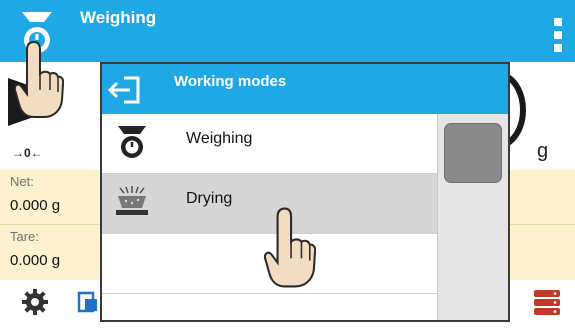  What do you see at coordinates (35, 205) in the screenshot?
I see `net-value: 0.000 g` at bounding box center [35, 205].